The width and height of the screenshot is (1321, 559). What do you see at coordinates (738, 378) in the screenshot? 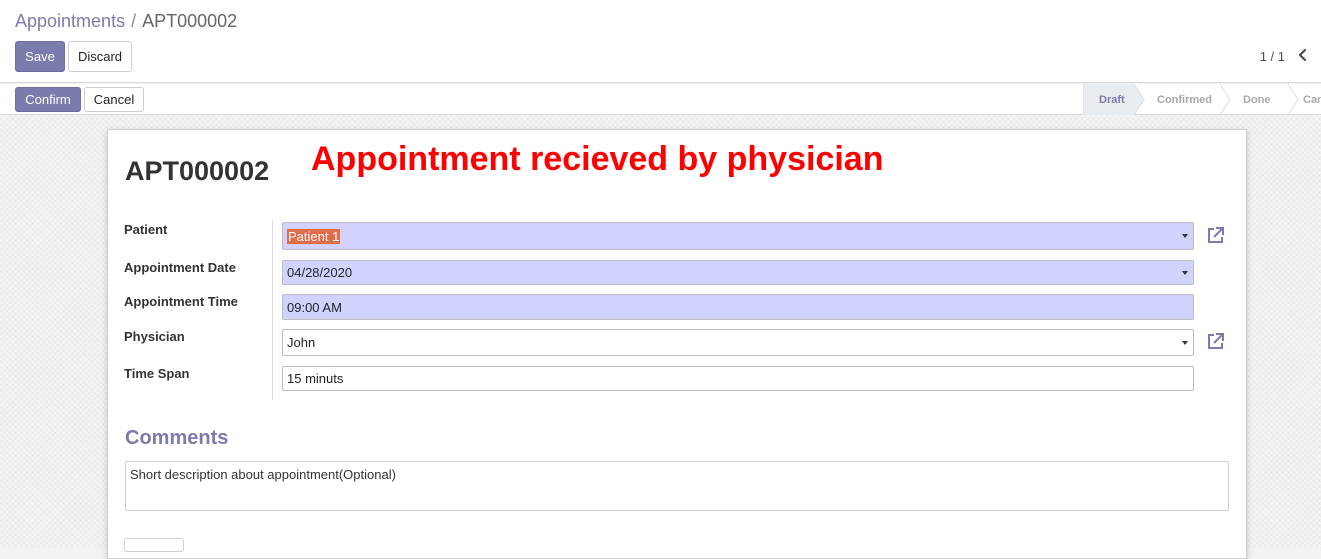
I see `time-span-input: 15 minuts` at bounding box center [738, 378].